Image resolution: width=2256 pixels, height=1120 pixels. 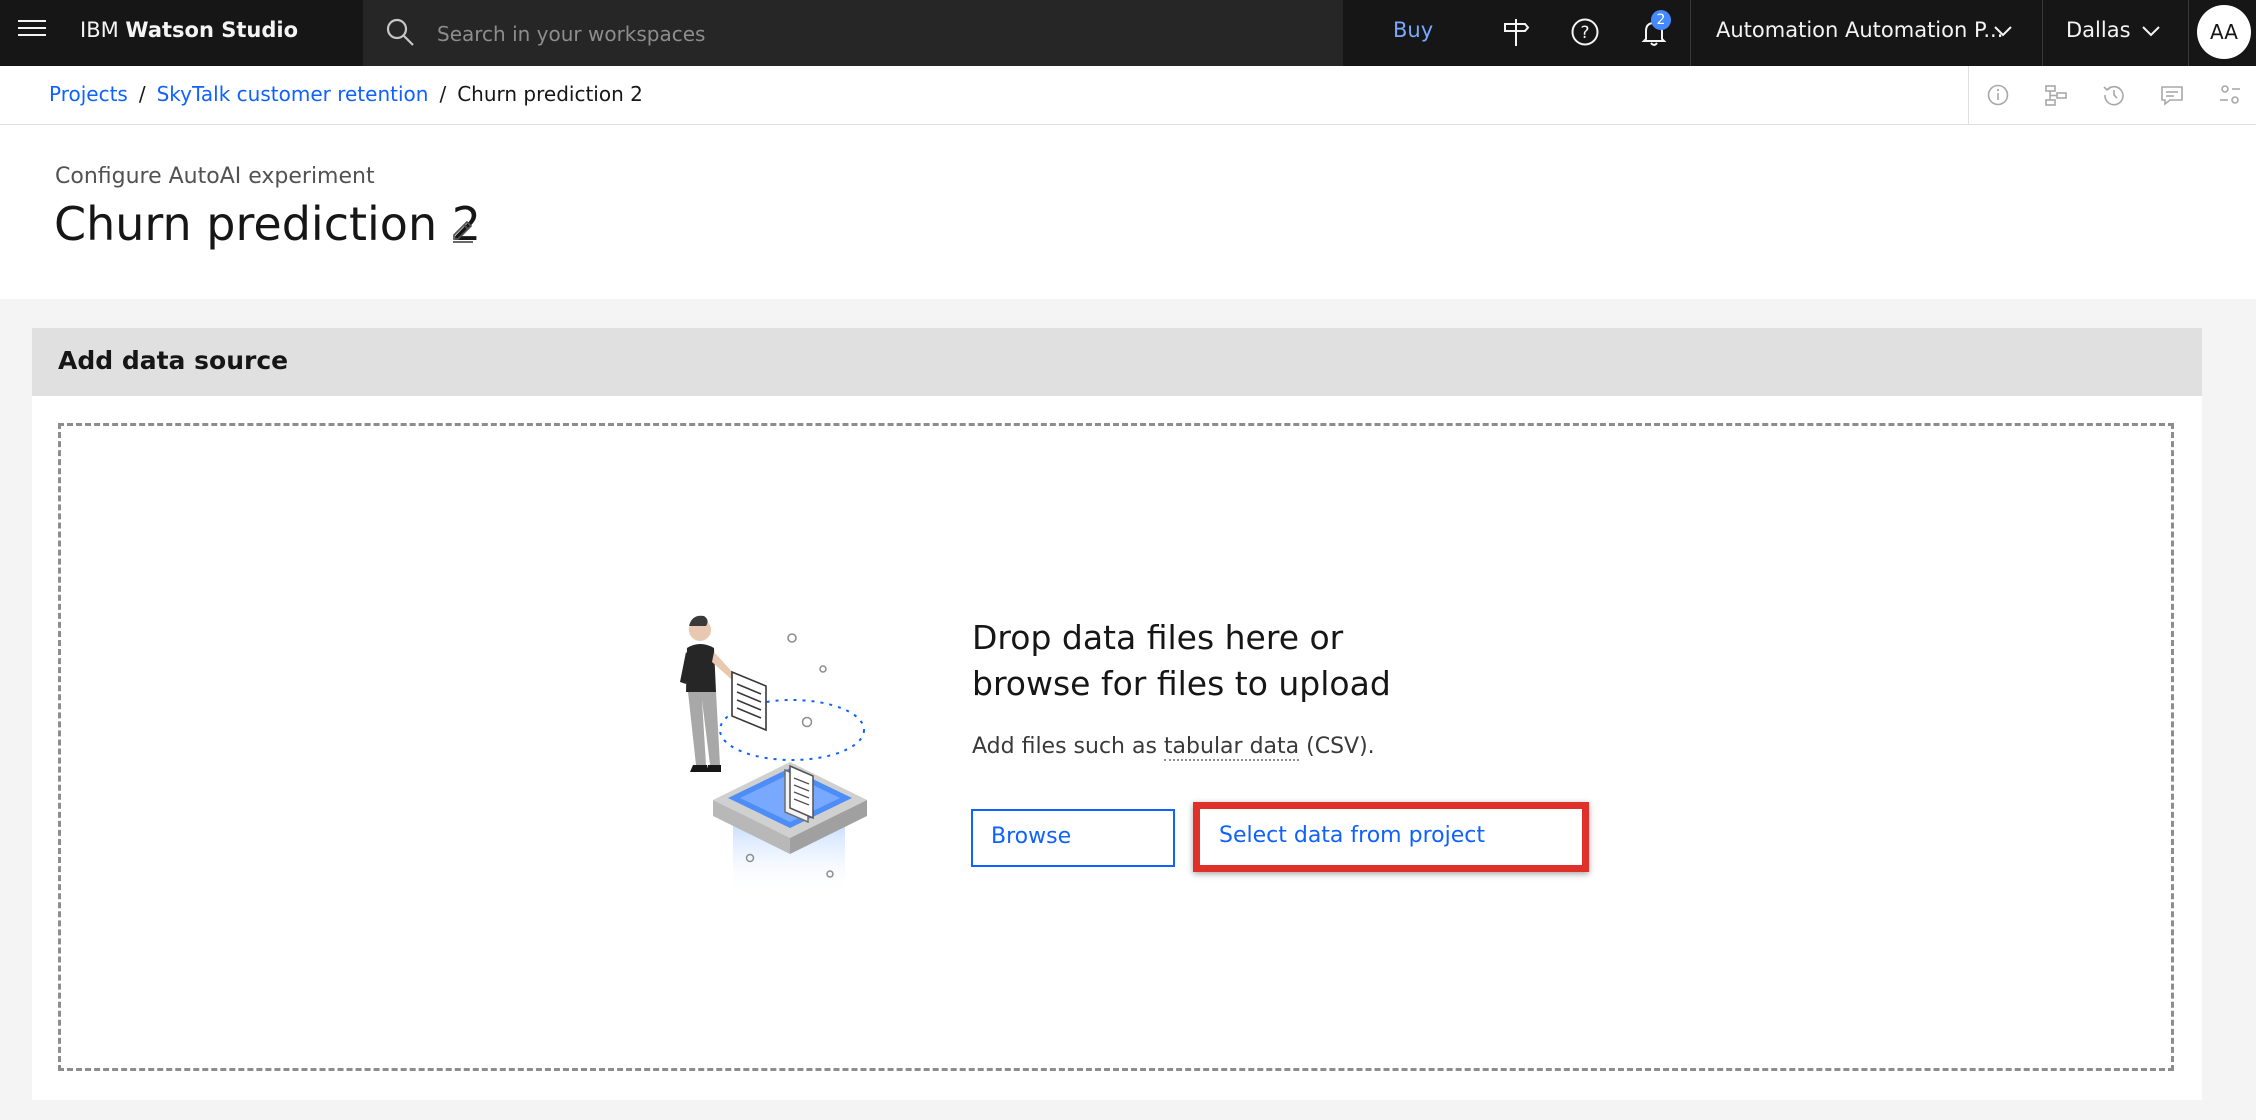 I want to click on edit-icon, so click(x=463, y=229).